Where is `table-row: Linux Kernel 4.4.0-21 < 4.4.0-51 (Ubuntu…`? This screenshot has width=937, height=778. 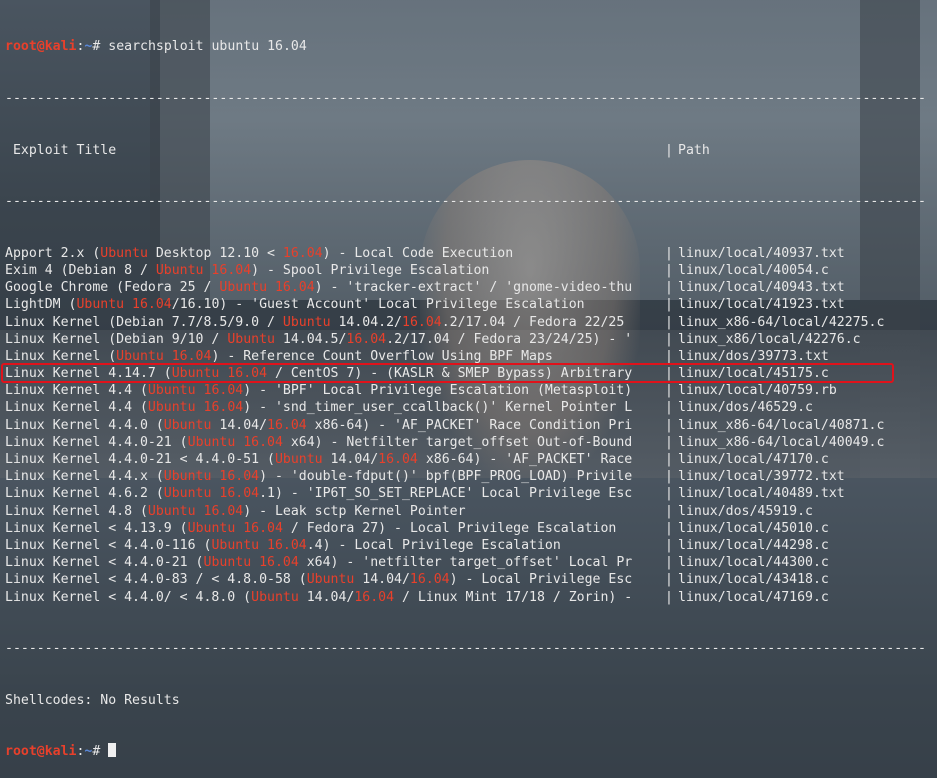 table-row: Linux Kernel 4.4.0-21 < 4.4.0-51 (Ubuntu… is located at coordinates (465, 459).